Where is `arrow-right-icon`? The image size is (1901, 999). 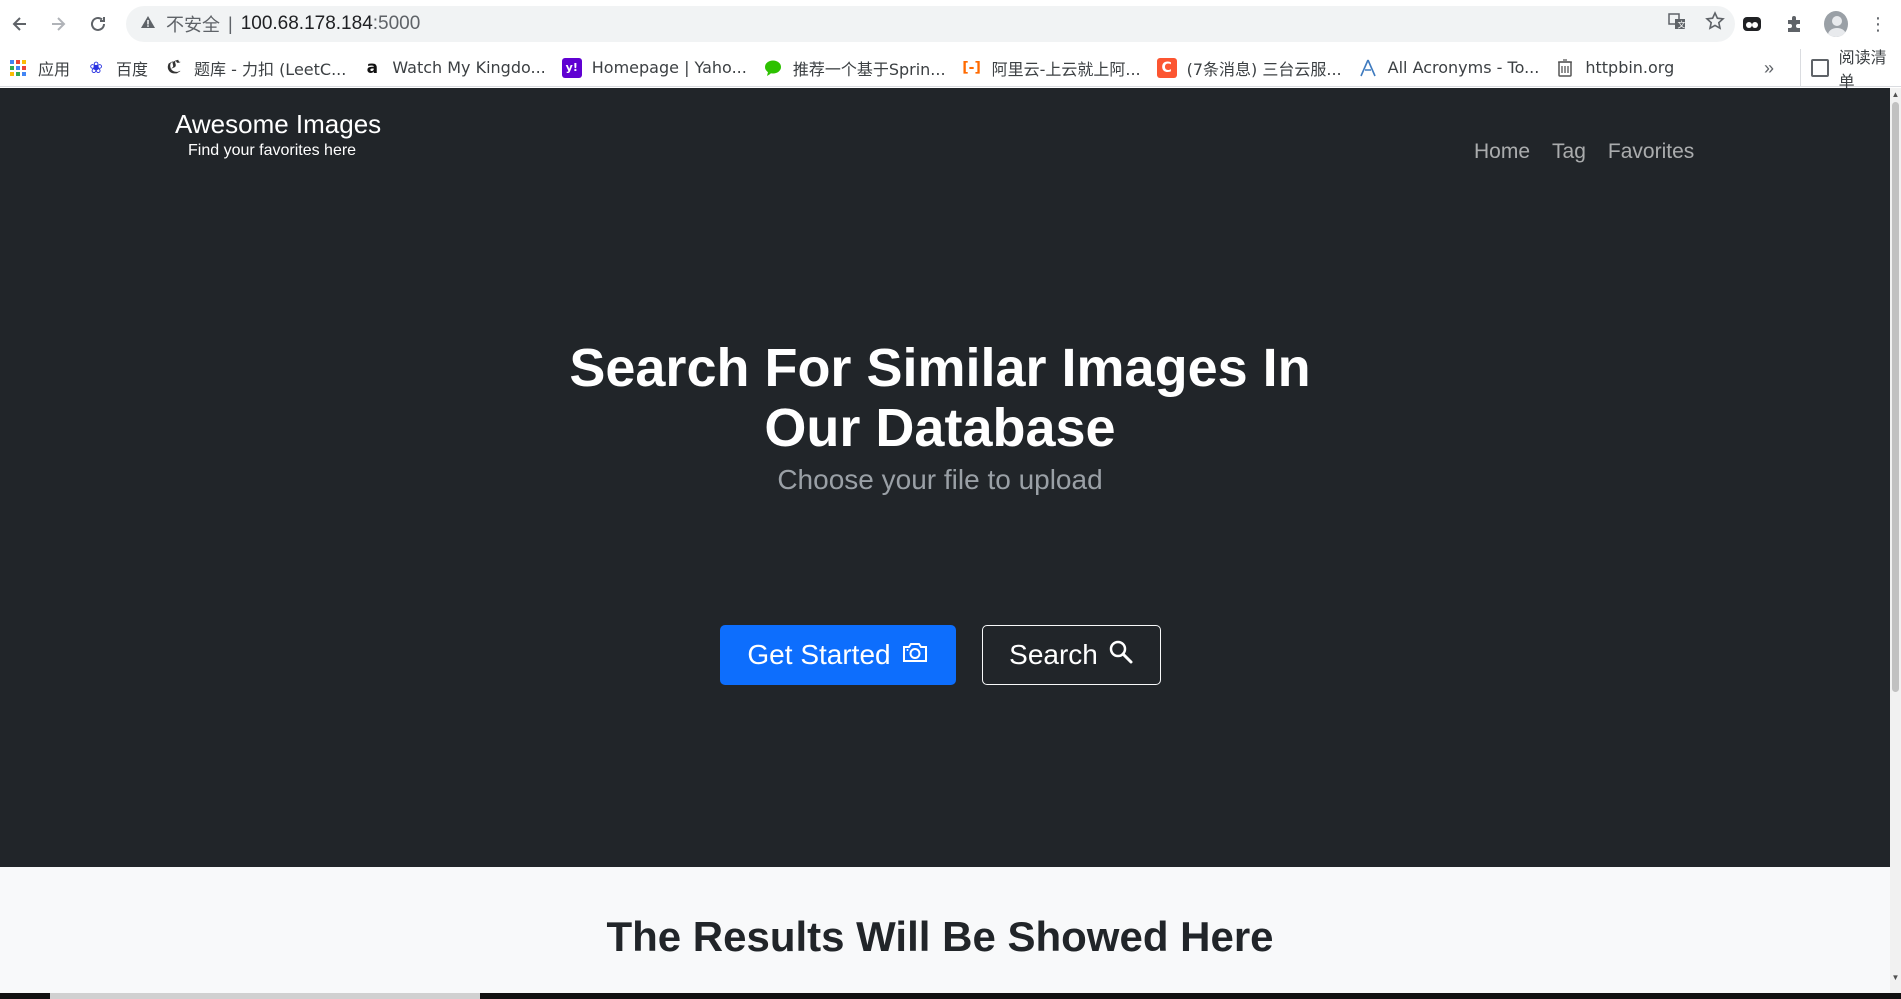 arrow-right-icon is located at coordinates (59, 24).